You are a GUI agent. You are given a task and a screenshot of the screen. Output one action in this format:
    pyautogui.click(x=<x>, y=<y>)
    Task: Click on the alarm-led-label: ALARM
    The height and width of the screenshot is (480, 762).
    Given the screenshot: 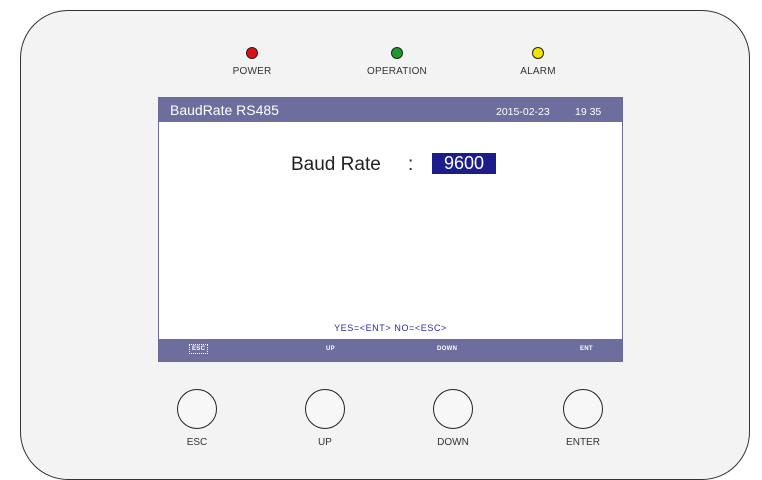 What is the action you would take?
    pyautogui.click(x=538, y=71)
    